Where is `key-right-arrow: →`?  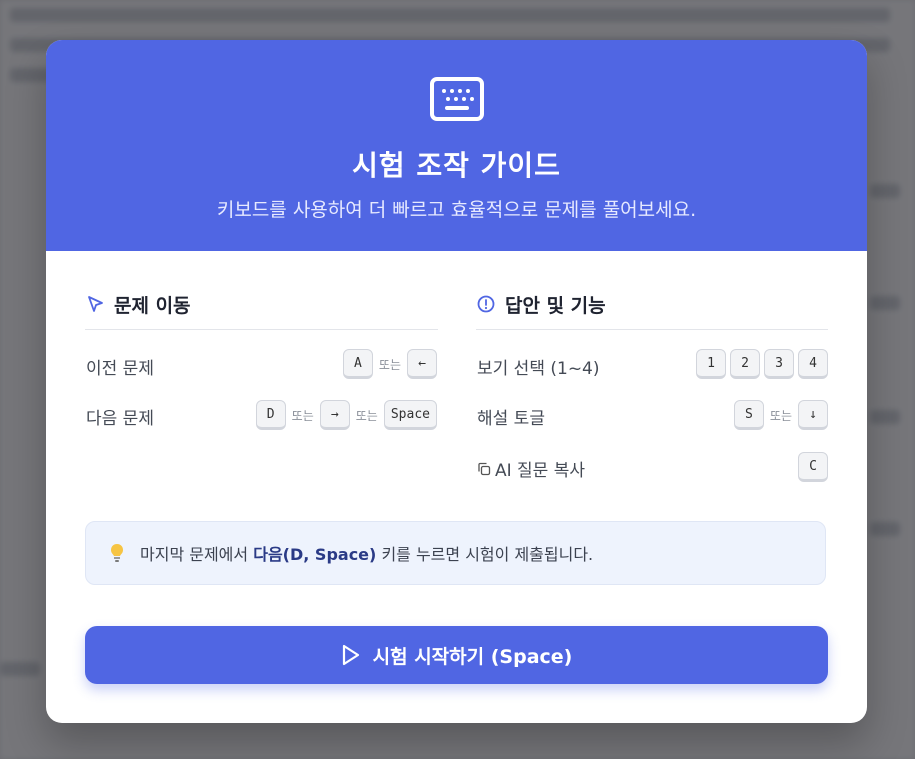 key-right-arrow: → is located at coordinates (334, 415).